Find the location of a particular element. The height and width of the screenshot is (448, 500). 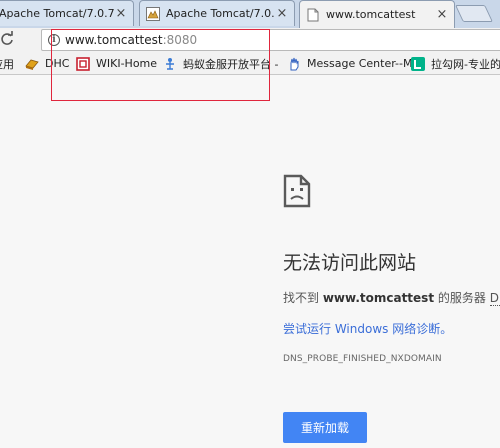

new-tab-button is located at coordinates (474, 13).